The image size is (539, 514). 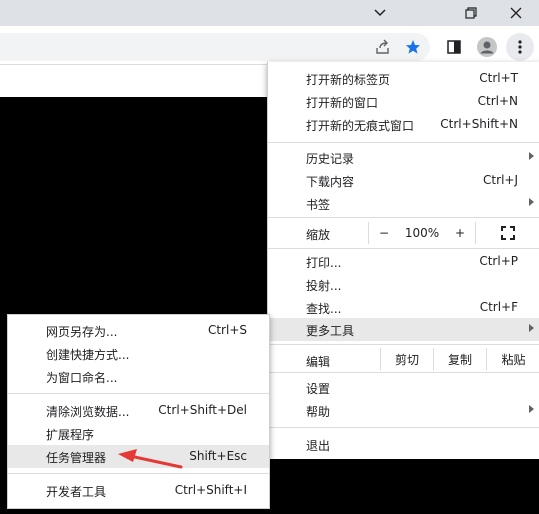 I want to click on fullscreen-button, so click(x=507, y=233).